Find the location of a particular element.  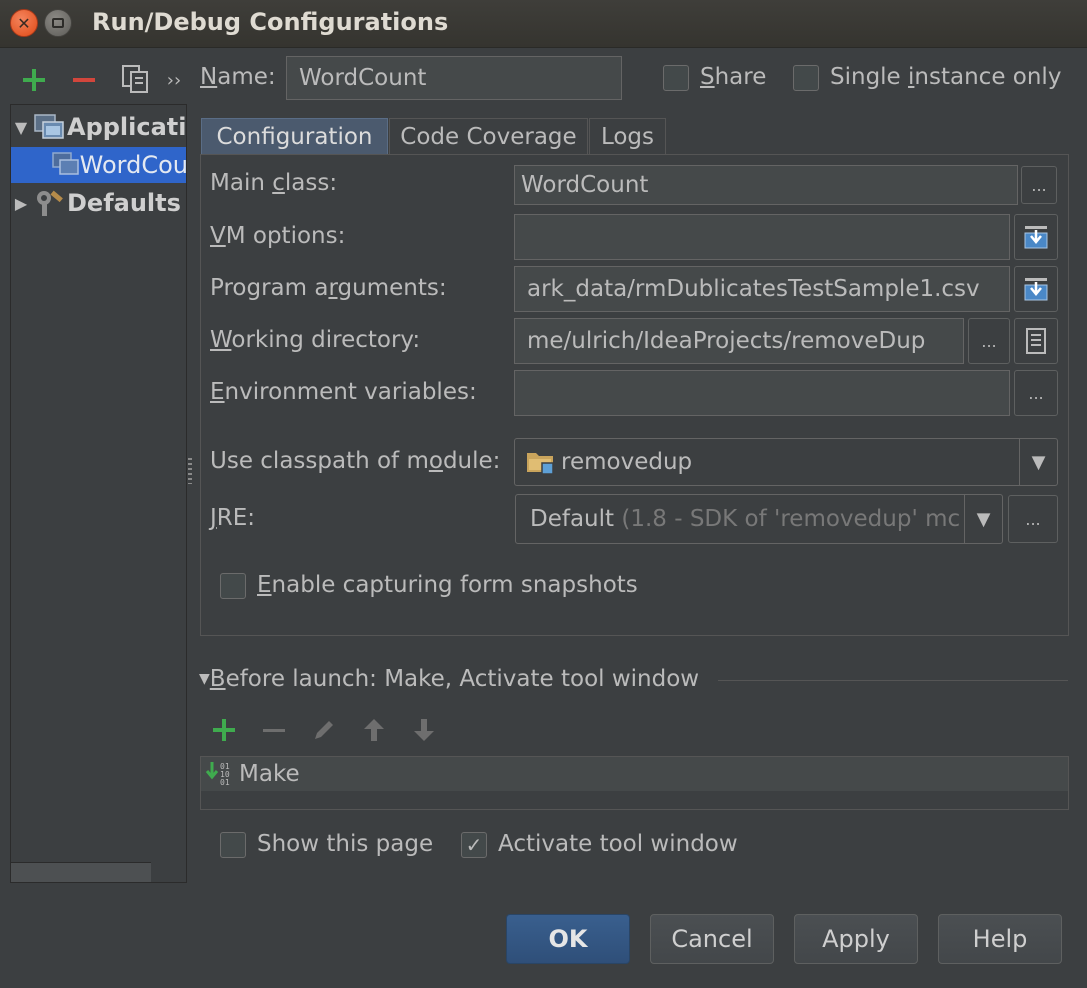

close-icon: ✕ is located at coordinates (24, 23).